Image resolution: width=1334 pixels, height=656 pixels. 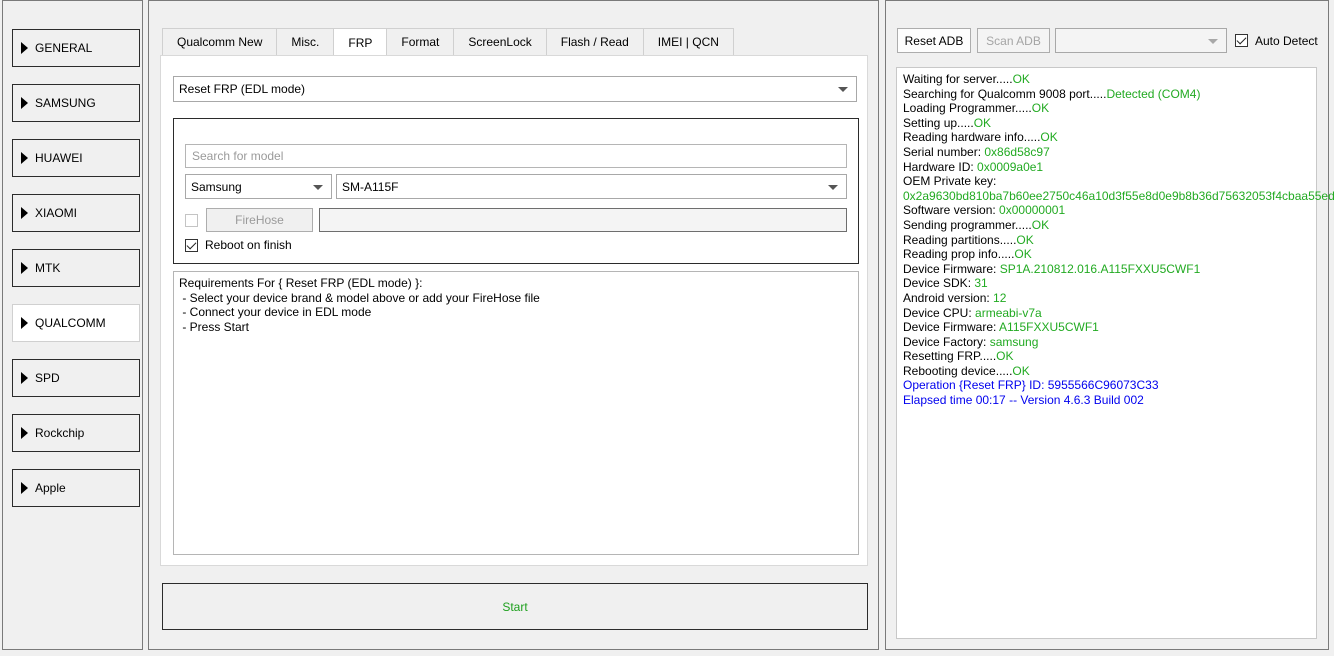 I want to click on log-line: Reading prop info.....OK, so click(x=1106, y=254).